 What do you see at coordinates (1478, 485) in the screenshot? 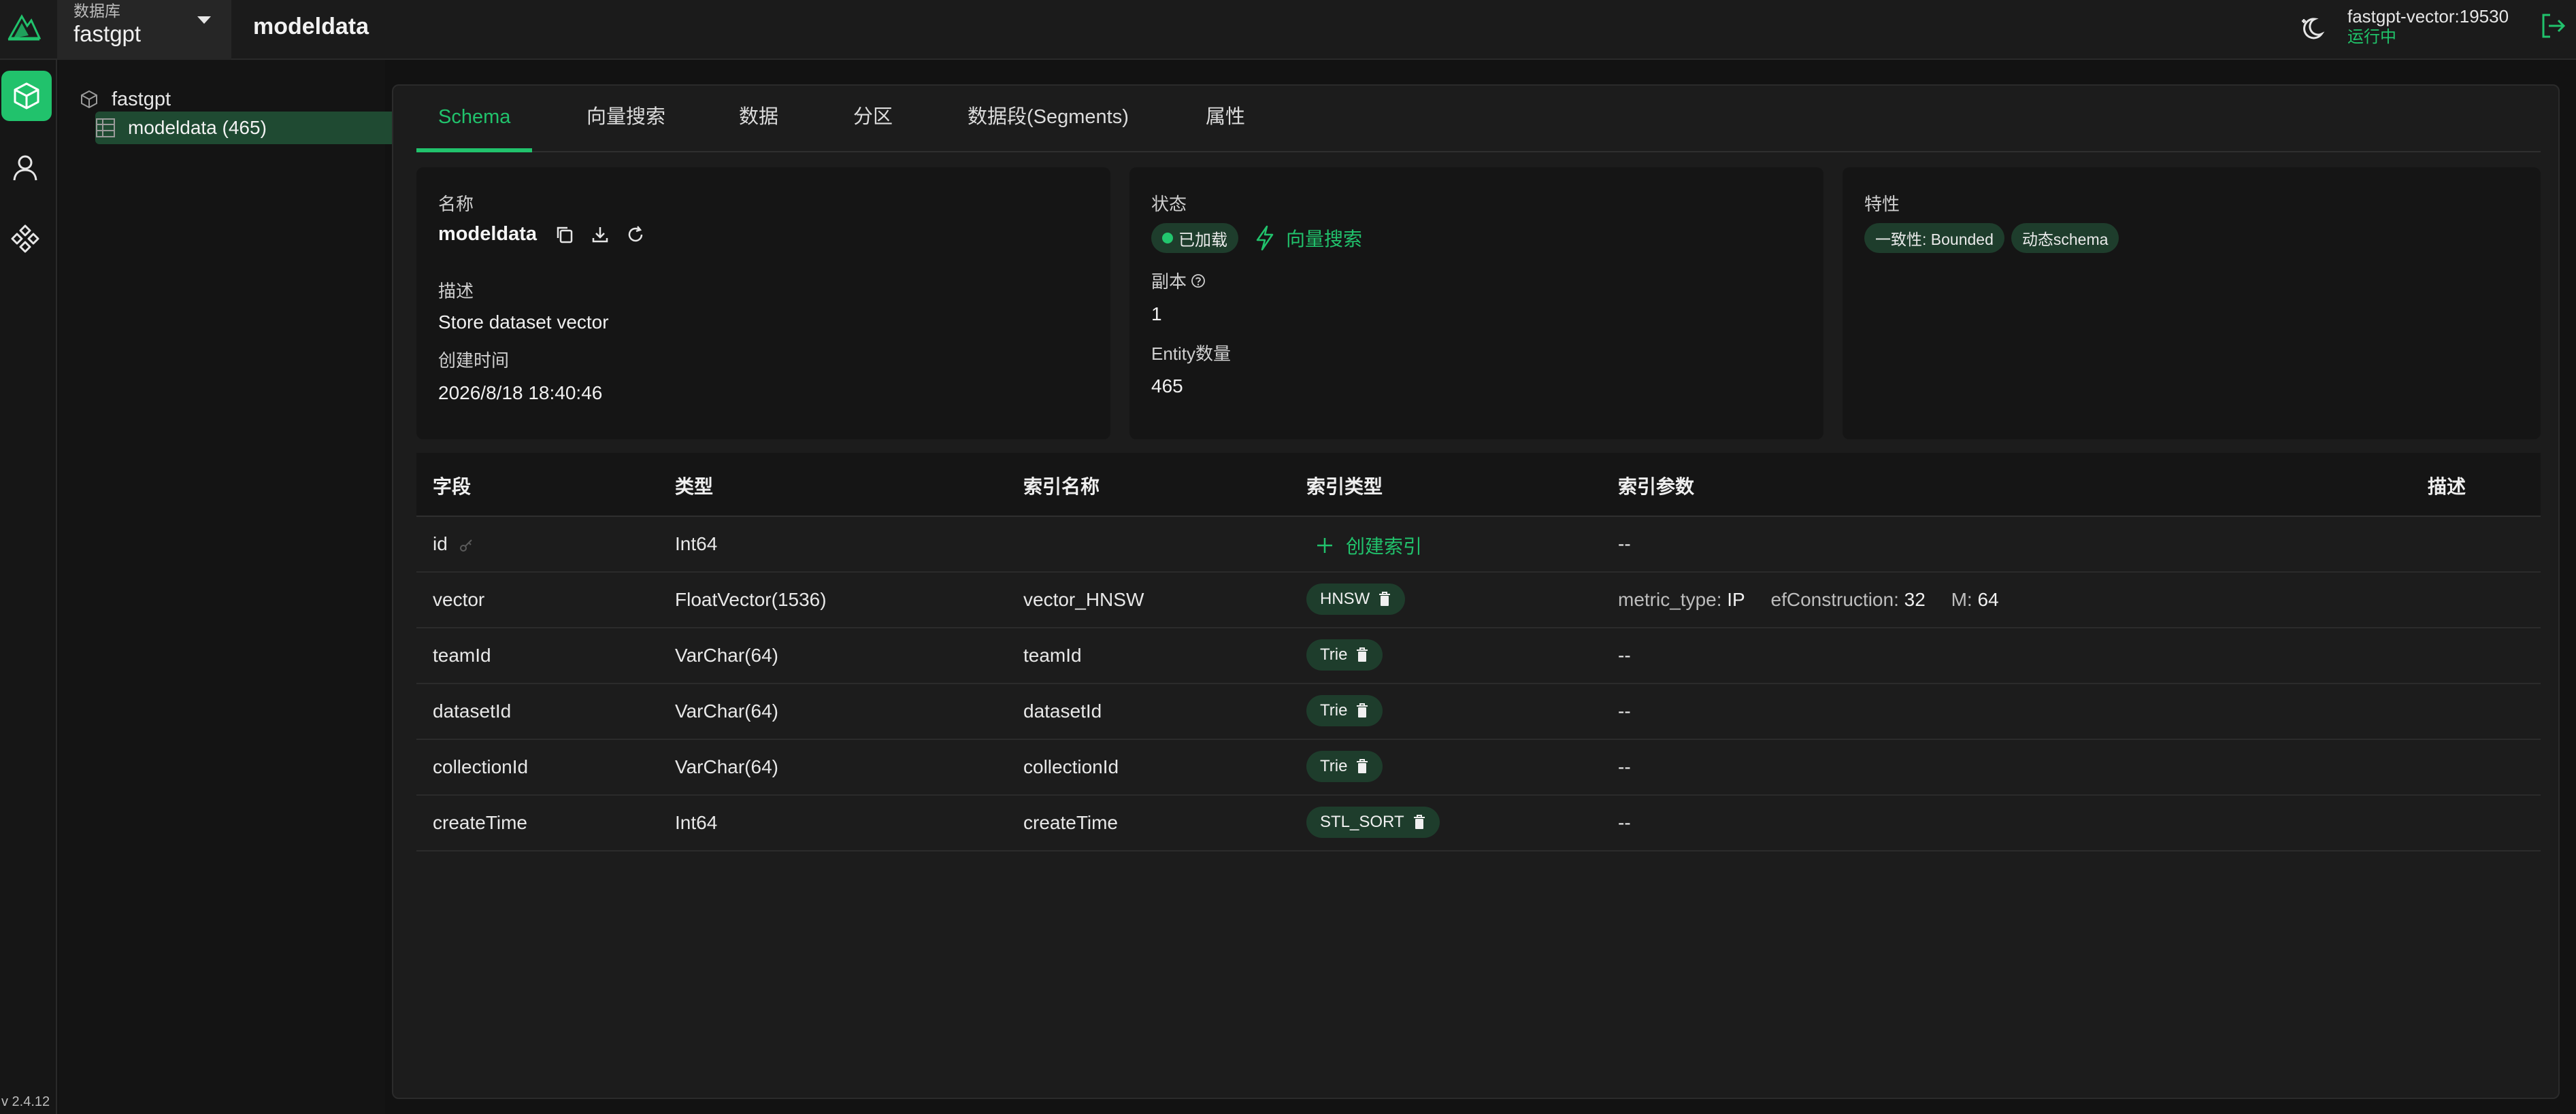
I see `table-header: 字段 类型 索引名称 索引类型 索引参数 描述` at bounding box center [1478, 485].